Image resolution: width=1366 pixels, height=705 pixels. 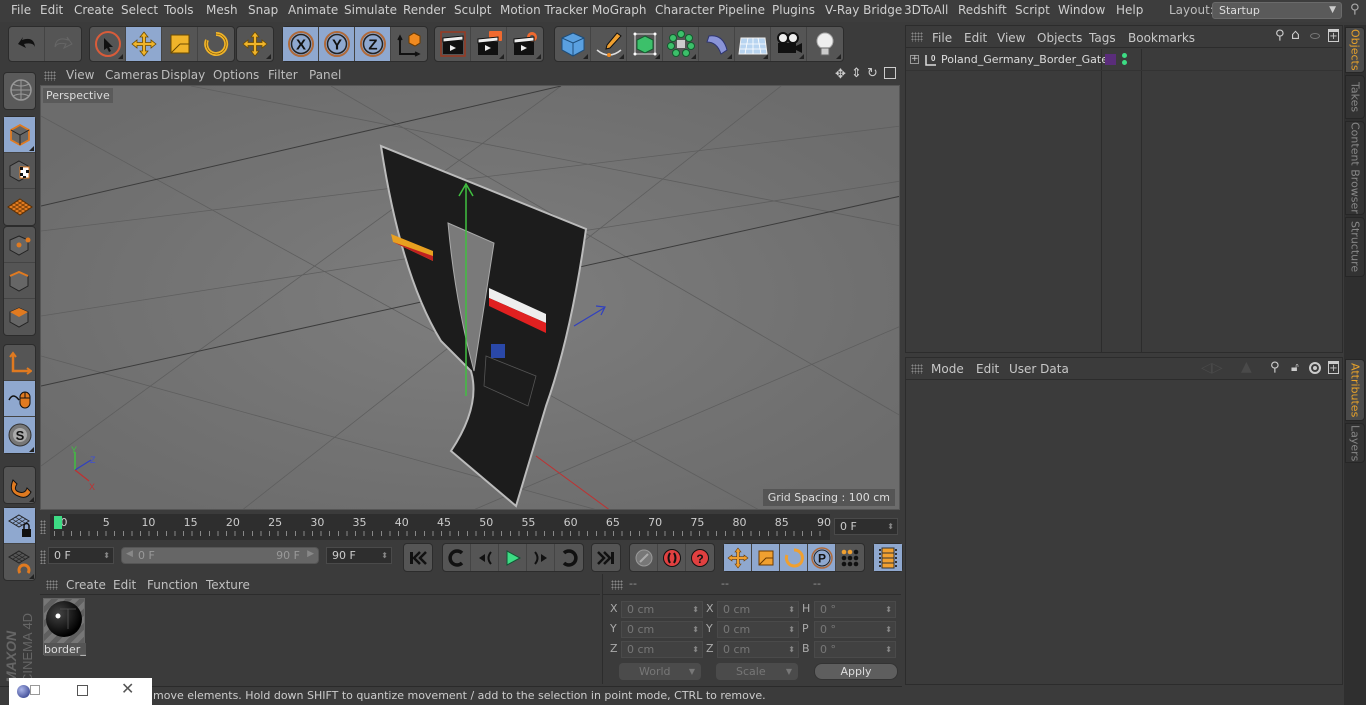 What do you see at coordinates (606, 557) in the screenshot?
I see `go-to-end-button` at bounding box center [606, 557].